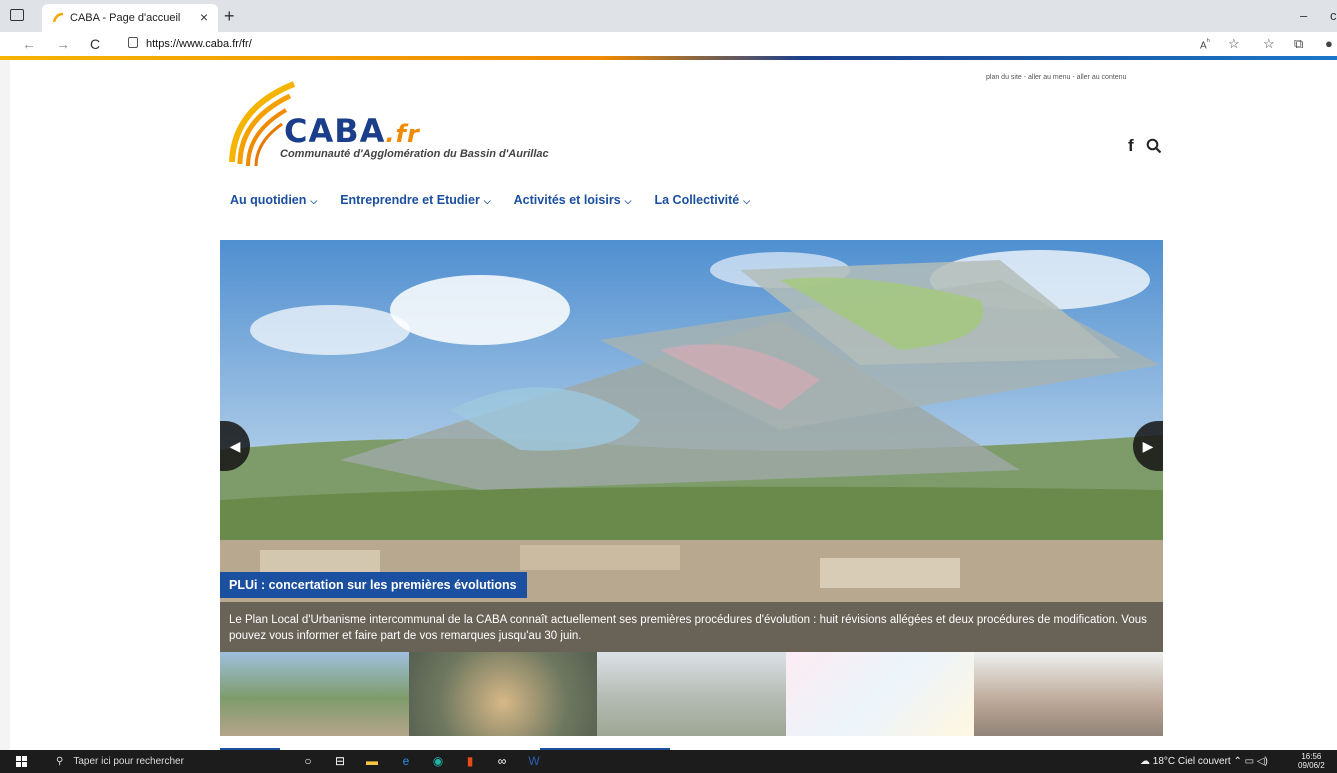  What do you see at coordinates (372, 761) in the screenshot?
I see `file-explorer-icon: ▬` at bounding box center [372, 761].